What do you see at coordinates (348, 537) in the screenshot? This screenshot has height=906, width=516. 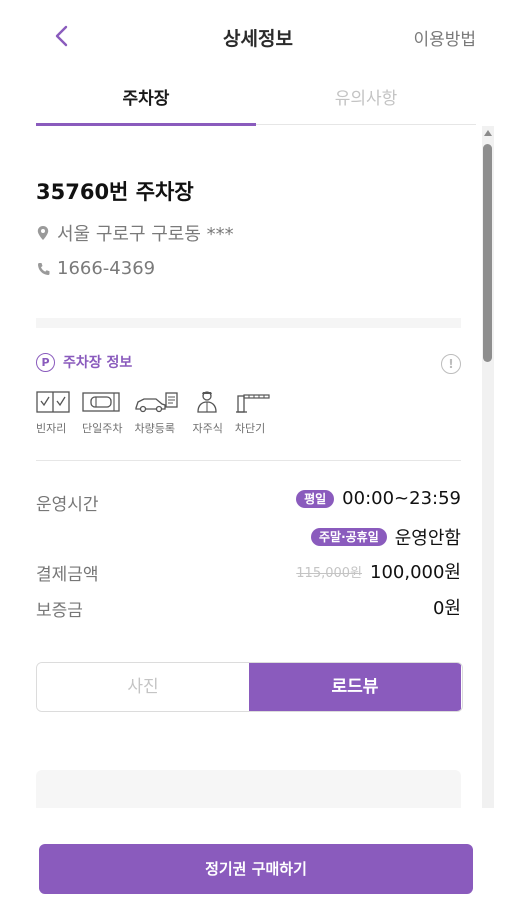 I see `weekend-badge: 주말·공휴일` at bounding box center [348, 537].